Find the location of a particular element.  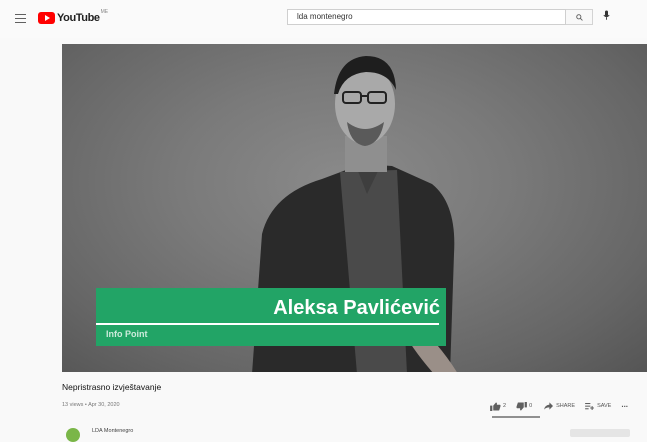

top-bar: YouTube ME lda montenegro is located at coordinates (323, 19).